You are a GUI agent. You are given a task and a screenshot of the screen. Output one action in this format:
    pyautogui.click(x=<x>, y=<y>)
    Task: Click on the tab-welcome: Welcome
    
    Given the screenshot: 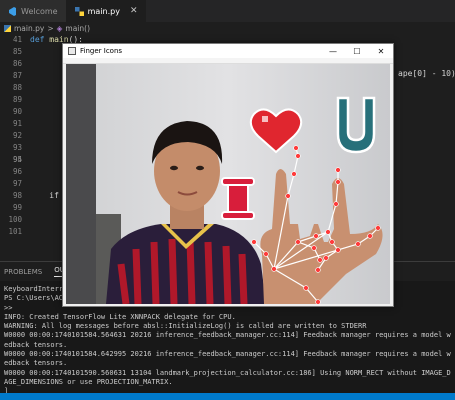 What is the action you would take?
    pyautogui.click(x=33, y=11)
    